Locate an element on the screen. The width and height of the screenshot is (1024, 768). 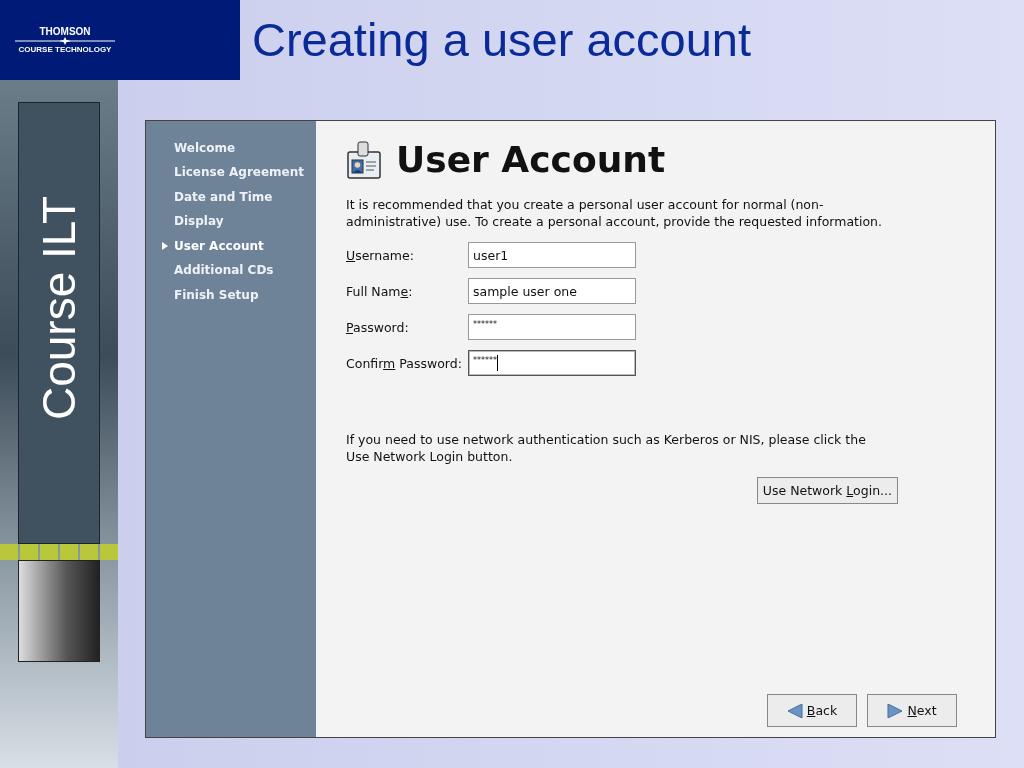
id-card-icon is located at coordinates (364, 159).